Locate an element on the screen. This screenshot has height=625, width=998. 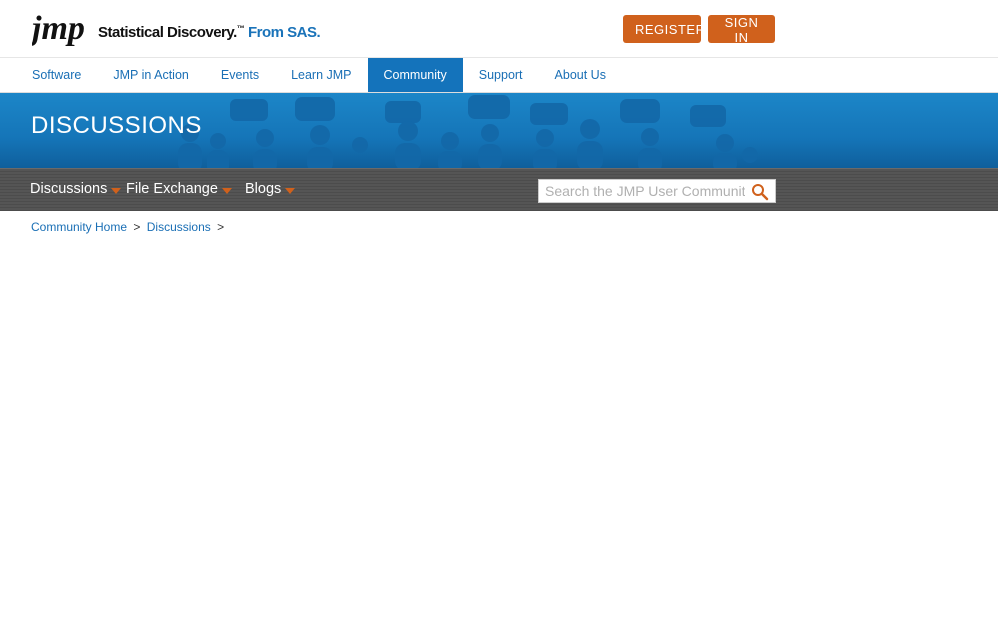
jmp-logo: jmp Statistical Discovery.™ From SAS. is located at coordinates (176, 29).